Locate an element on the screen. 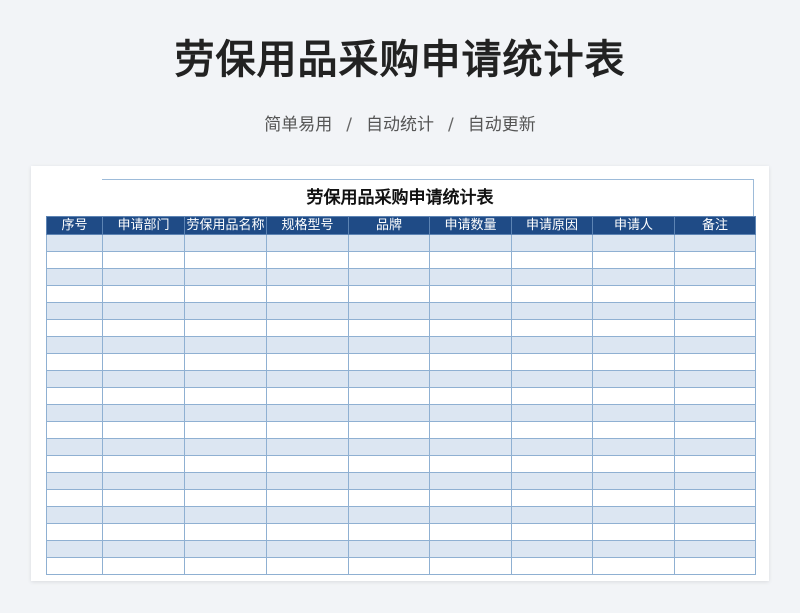 This screenshot has width=800, height=613. column-header: 申请部门 is located at coordinates (143, 225).